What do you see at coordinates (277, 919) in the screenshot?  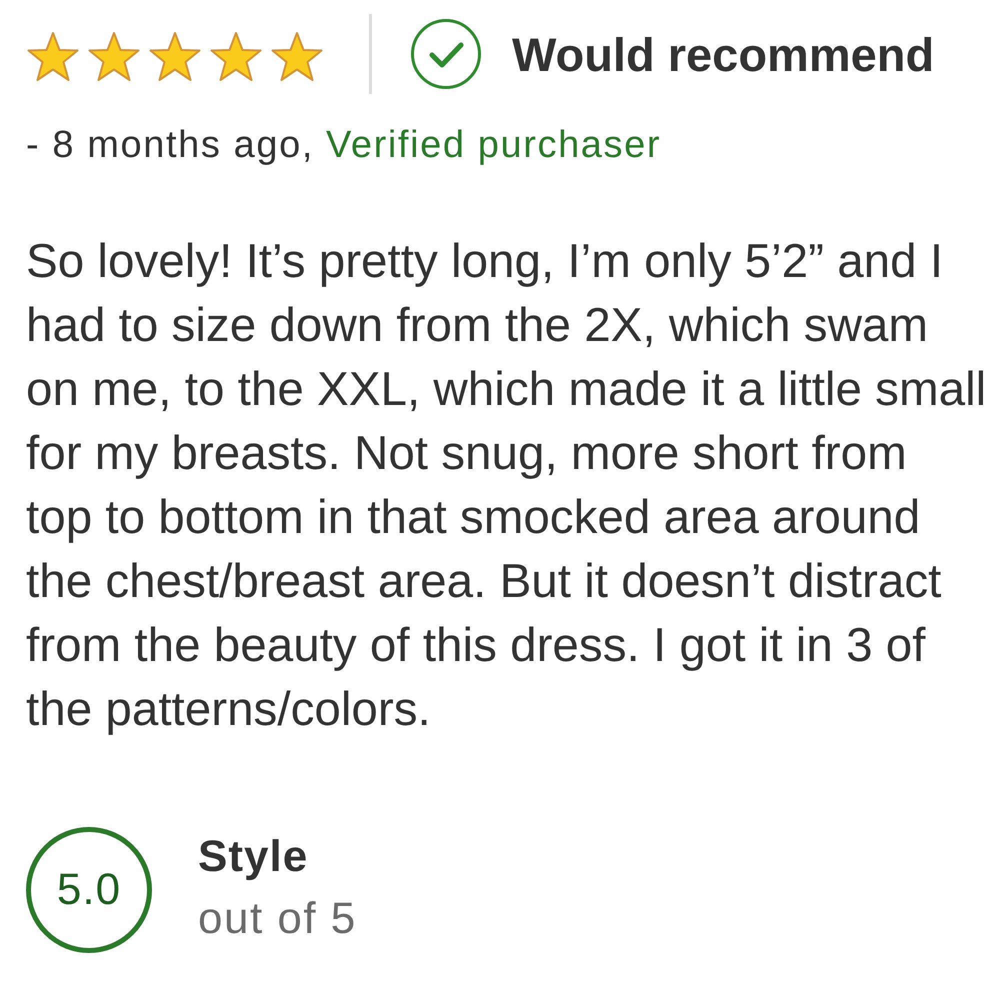 I see `rating-scale: out of 5` at bounding box center [277, 919].